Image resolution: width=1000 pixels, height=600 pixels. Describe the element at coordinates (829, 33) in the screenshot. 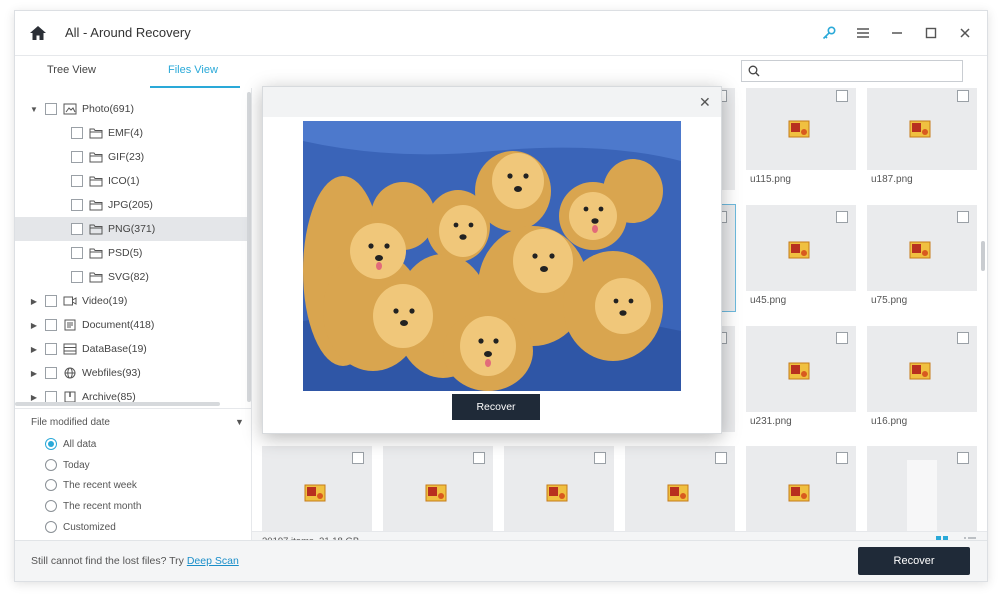

I see `key-icon` at that location.